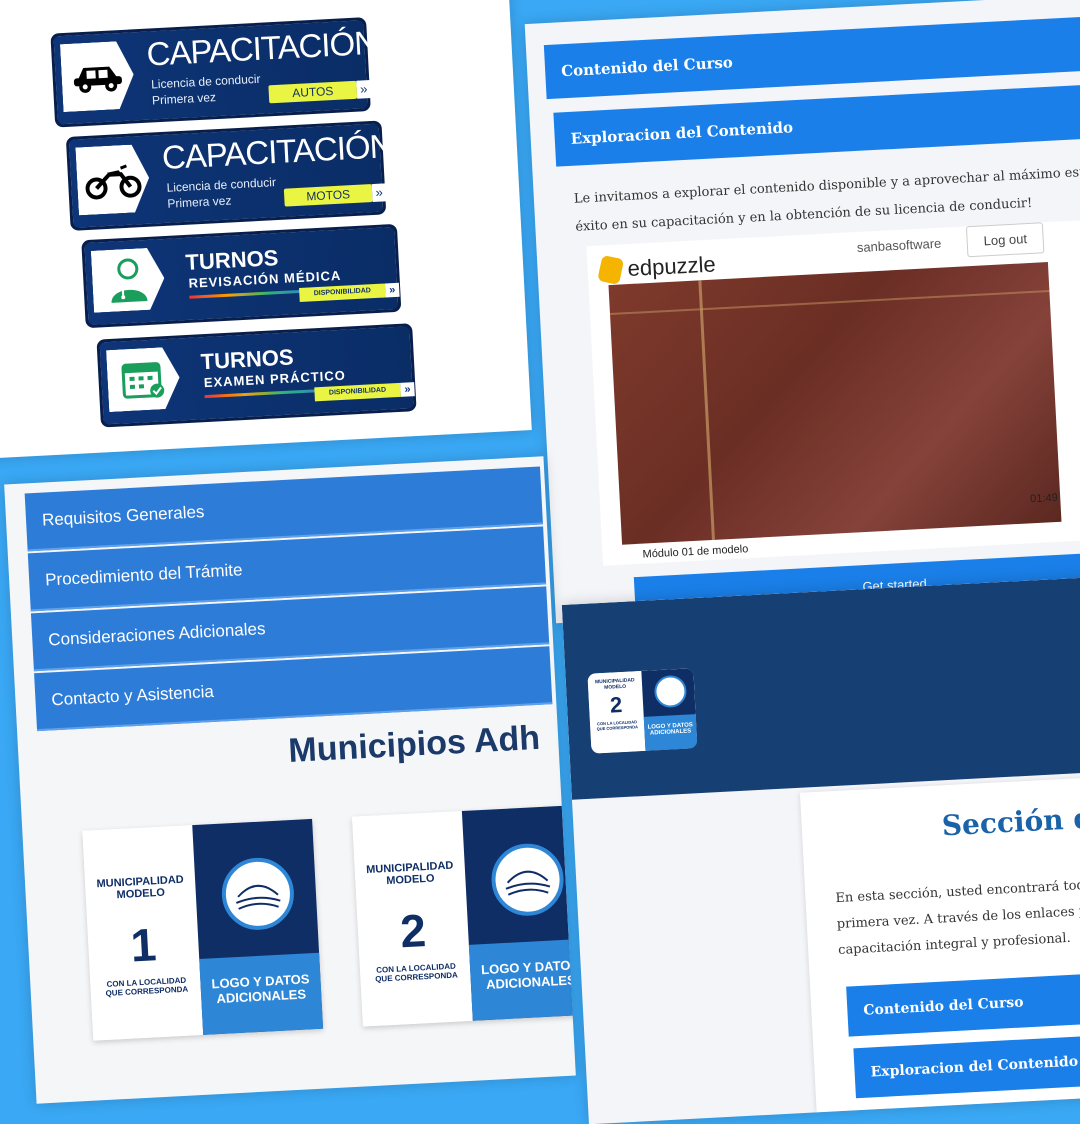 The image size is (1080, 1124). What do you see at coordinates (954, 944) in the screenshot?
I see `section-paragraph-line3: capacitación integral y profesional.` at bounding box center [954, 944].